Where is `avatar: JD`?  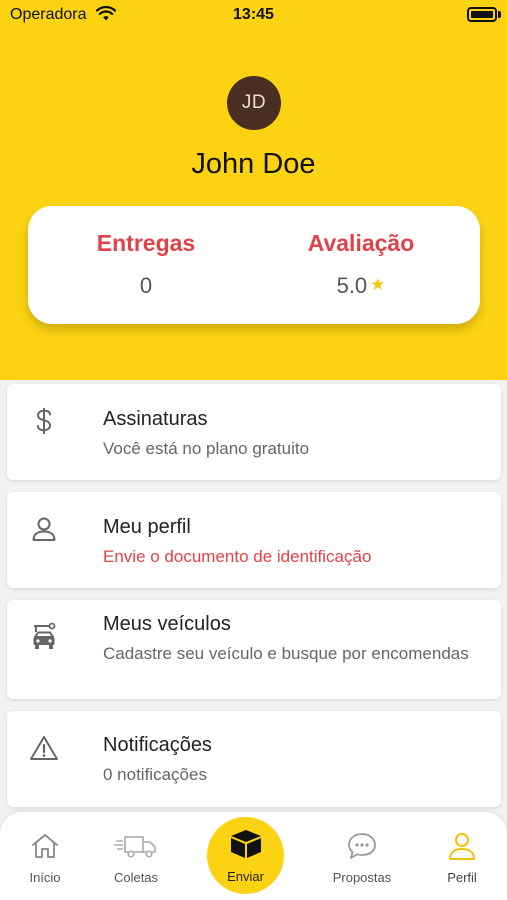
avatar: JD is located at coordinates (254, 103).